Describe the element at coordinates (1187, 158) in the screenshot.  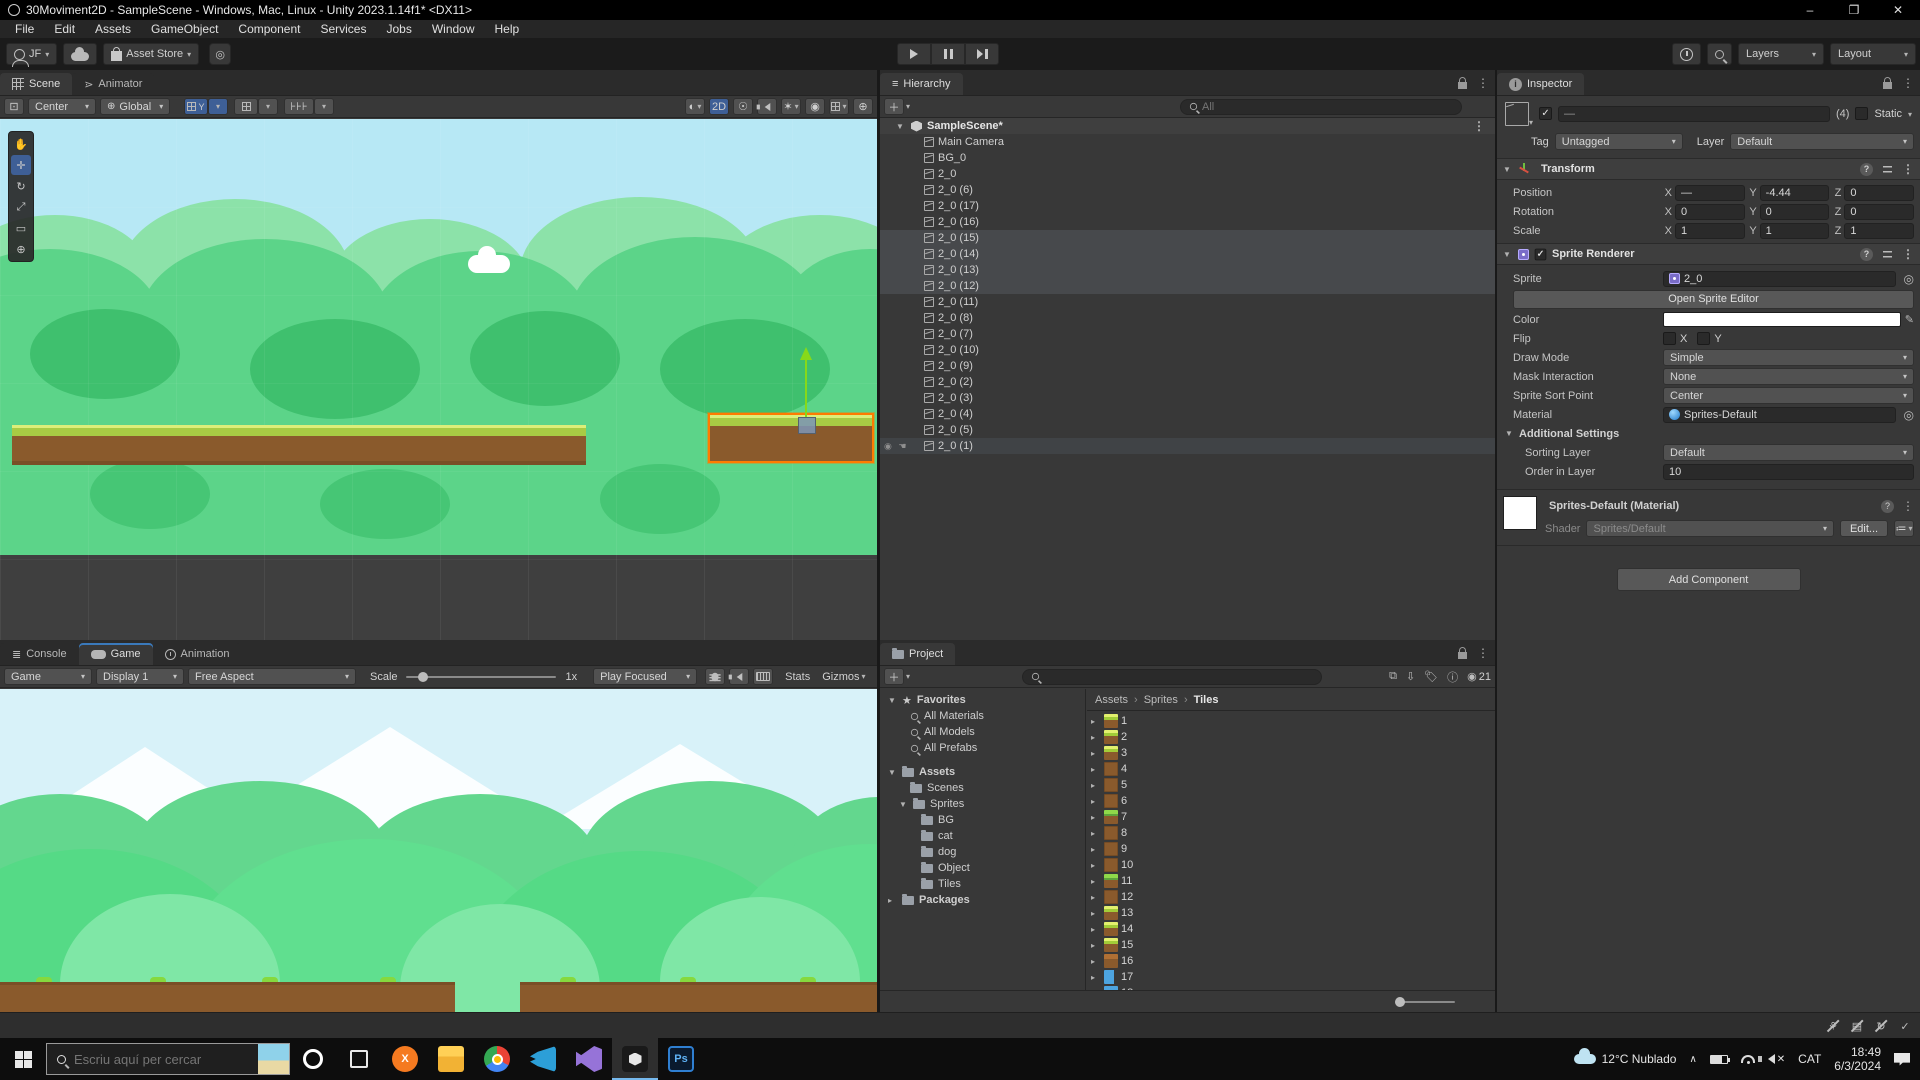
I see `hierarchy-item: BG_0` at that location.